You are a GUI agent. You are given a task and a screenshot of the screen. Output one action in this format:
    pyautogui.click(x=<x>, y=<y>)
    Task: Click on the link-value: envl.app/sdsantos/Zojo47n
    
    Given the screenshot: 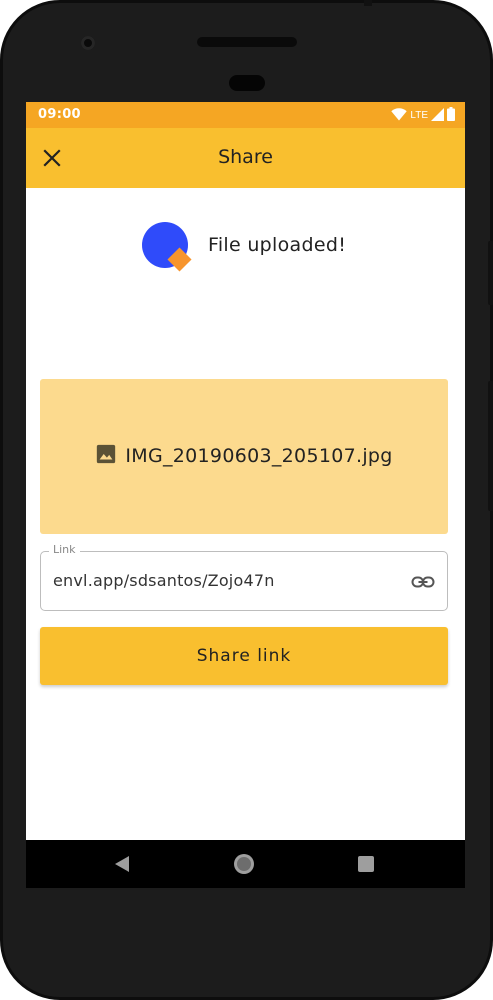 What is the action you would take?
    pyautogui.click(x=164, y=580)
    